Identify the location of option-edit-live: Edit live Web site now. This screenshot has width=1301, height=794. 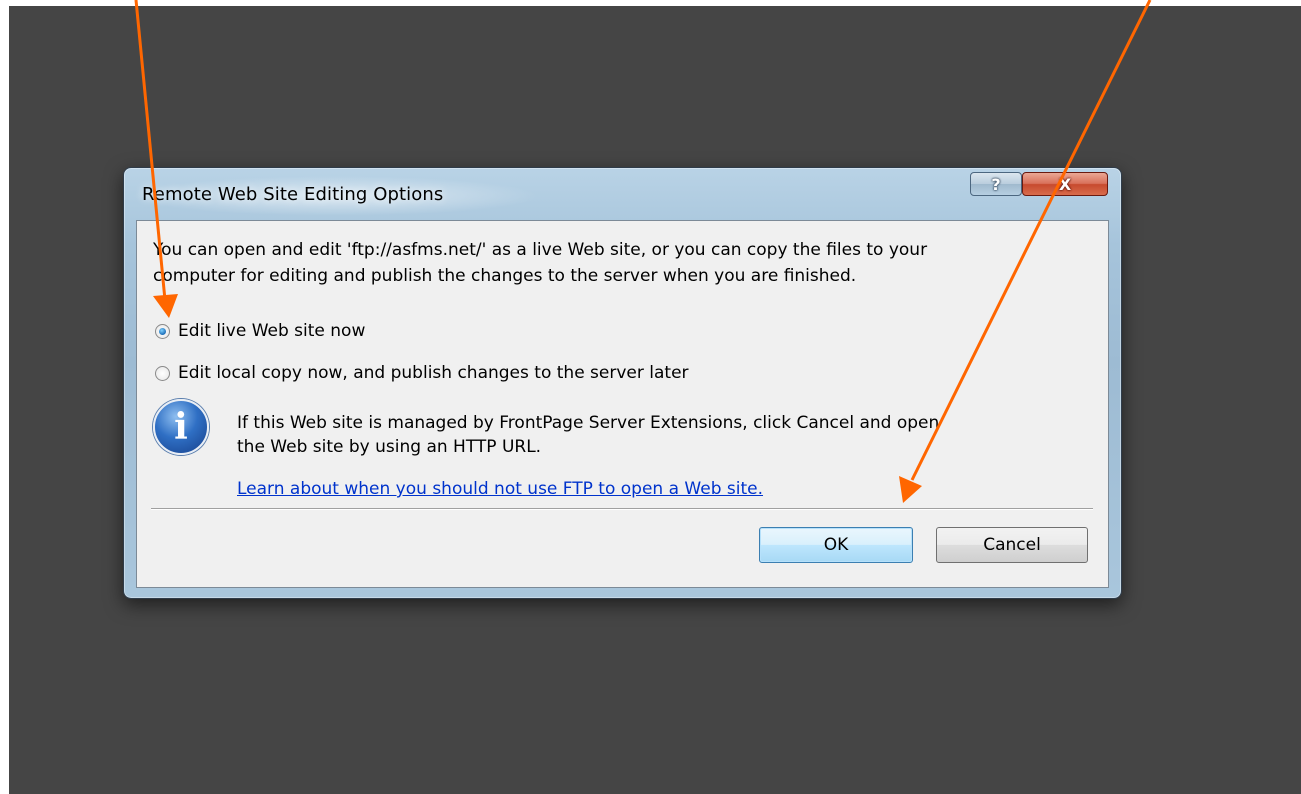
(260, 331).